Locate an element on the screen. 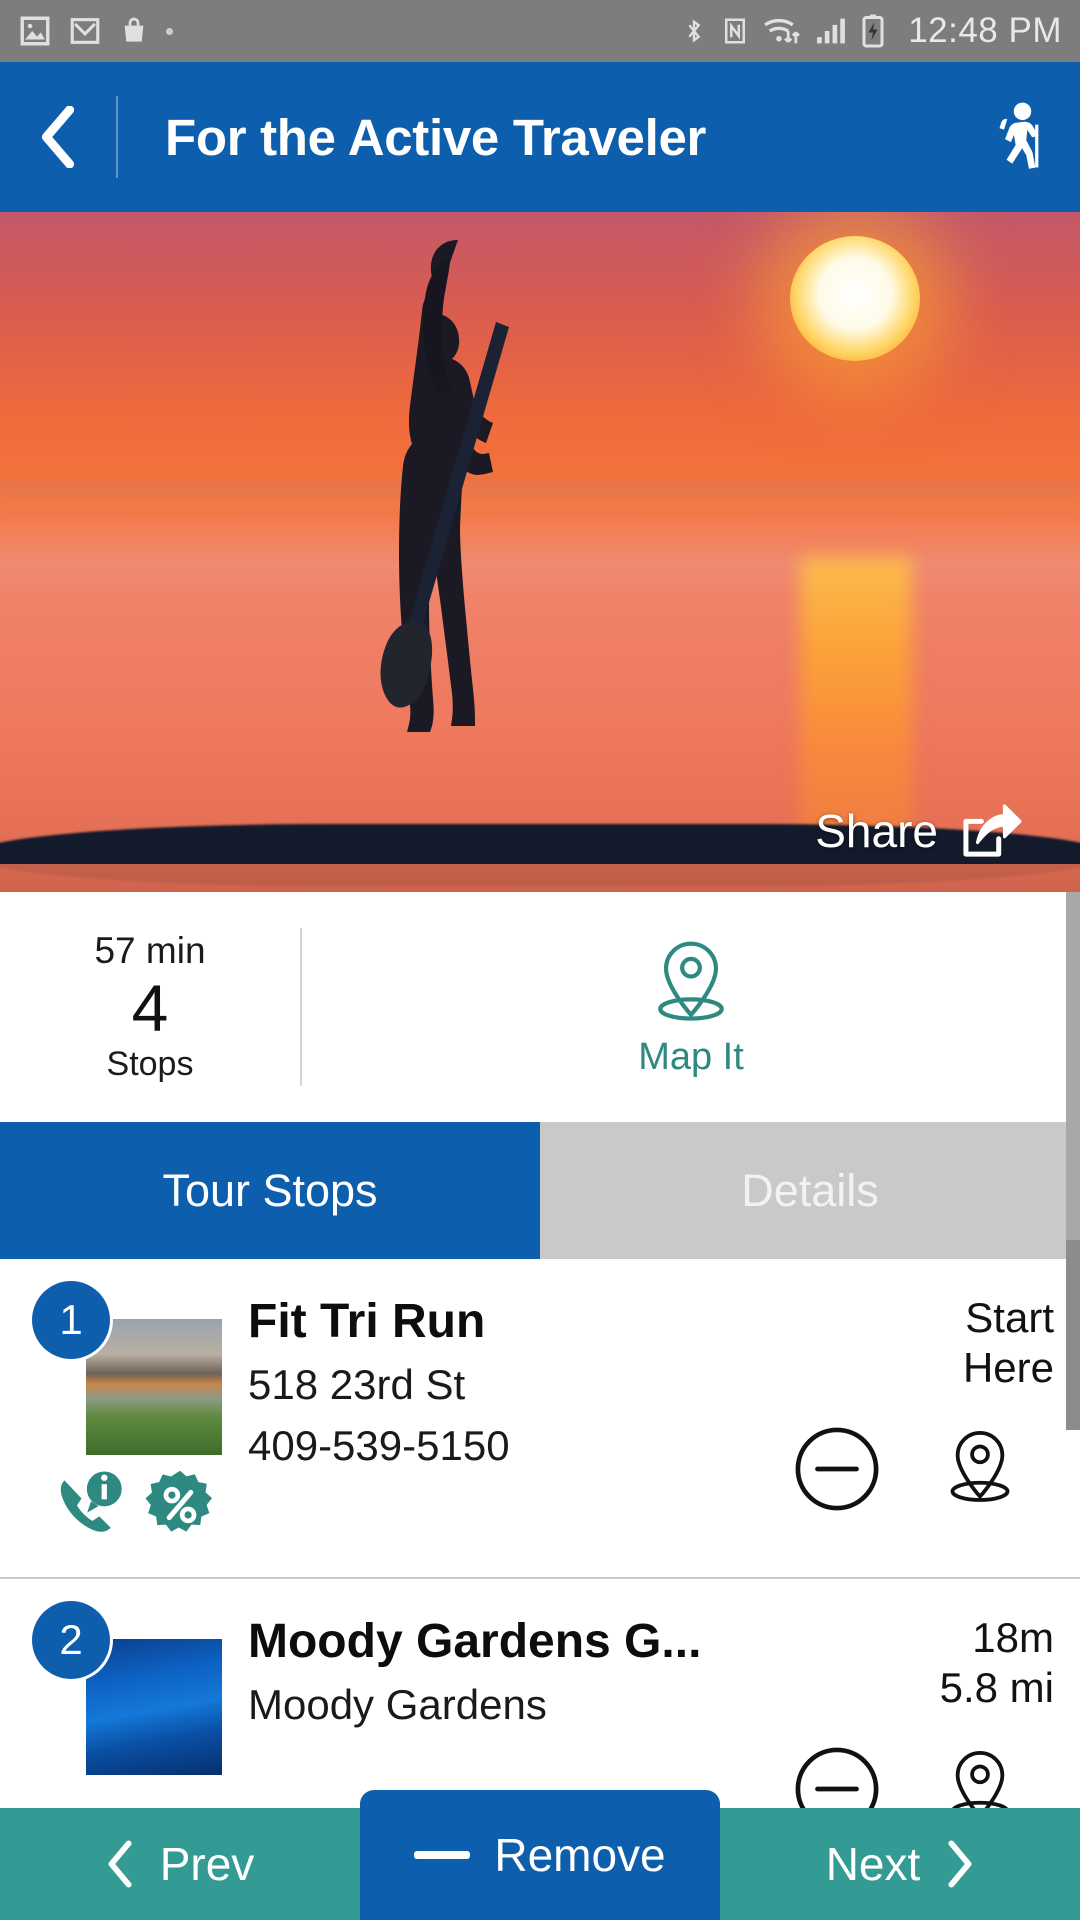 This screenshot has width=1080, height=1920. tour-stop-count: 4 is located at coordinates (150, 1007).